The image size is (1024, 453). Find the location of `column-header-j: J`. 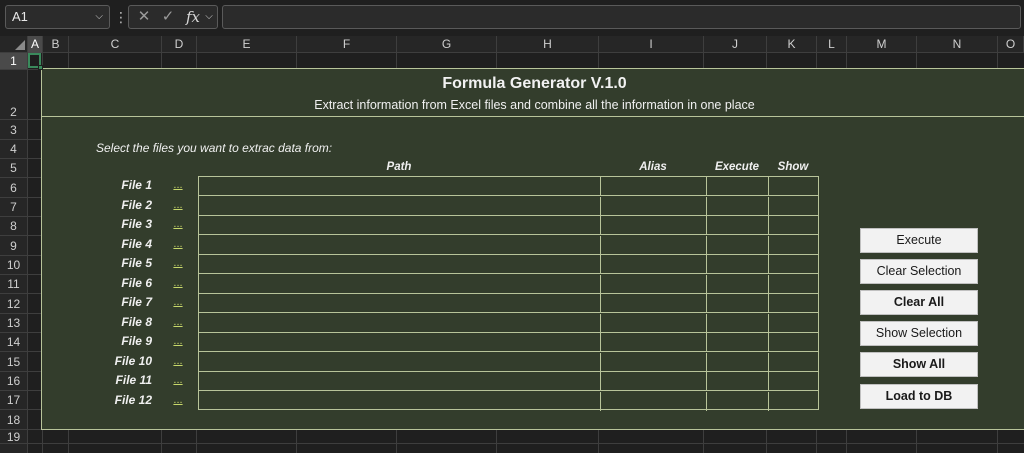

column-header-j: J is located at coordinates (735, 44).